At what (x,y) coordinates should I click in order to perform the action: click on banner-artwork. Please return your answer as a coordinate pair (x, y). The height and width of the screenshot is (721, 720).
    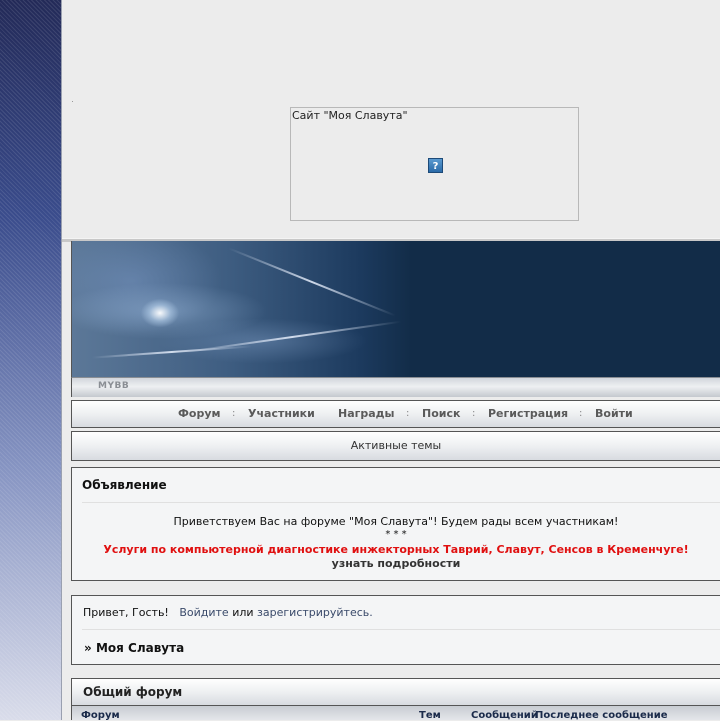
    Looking at the image, I should click on (242, 309).